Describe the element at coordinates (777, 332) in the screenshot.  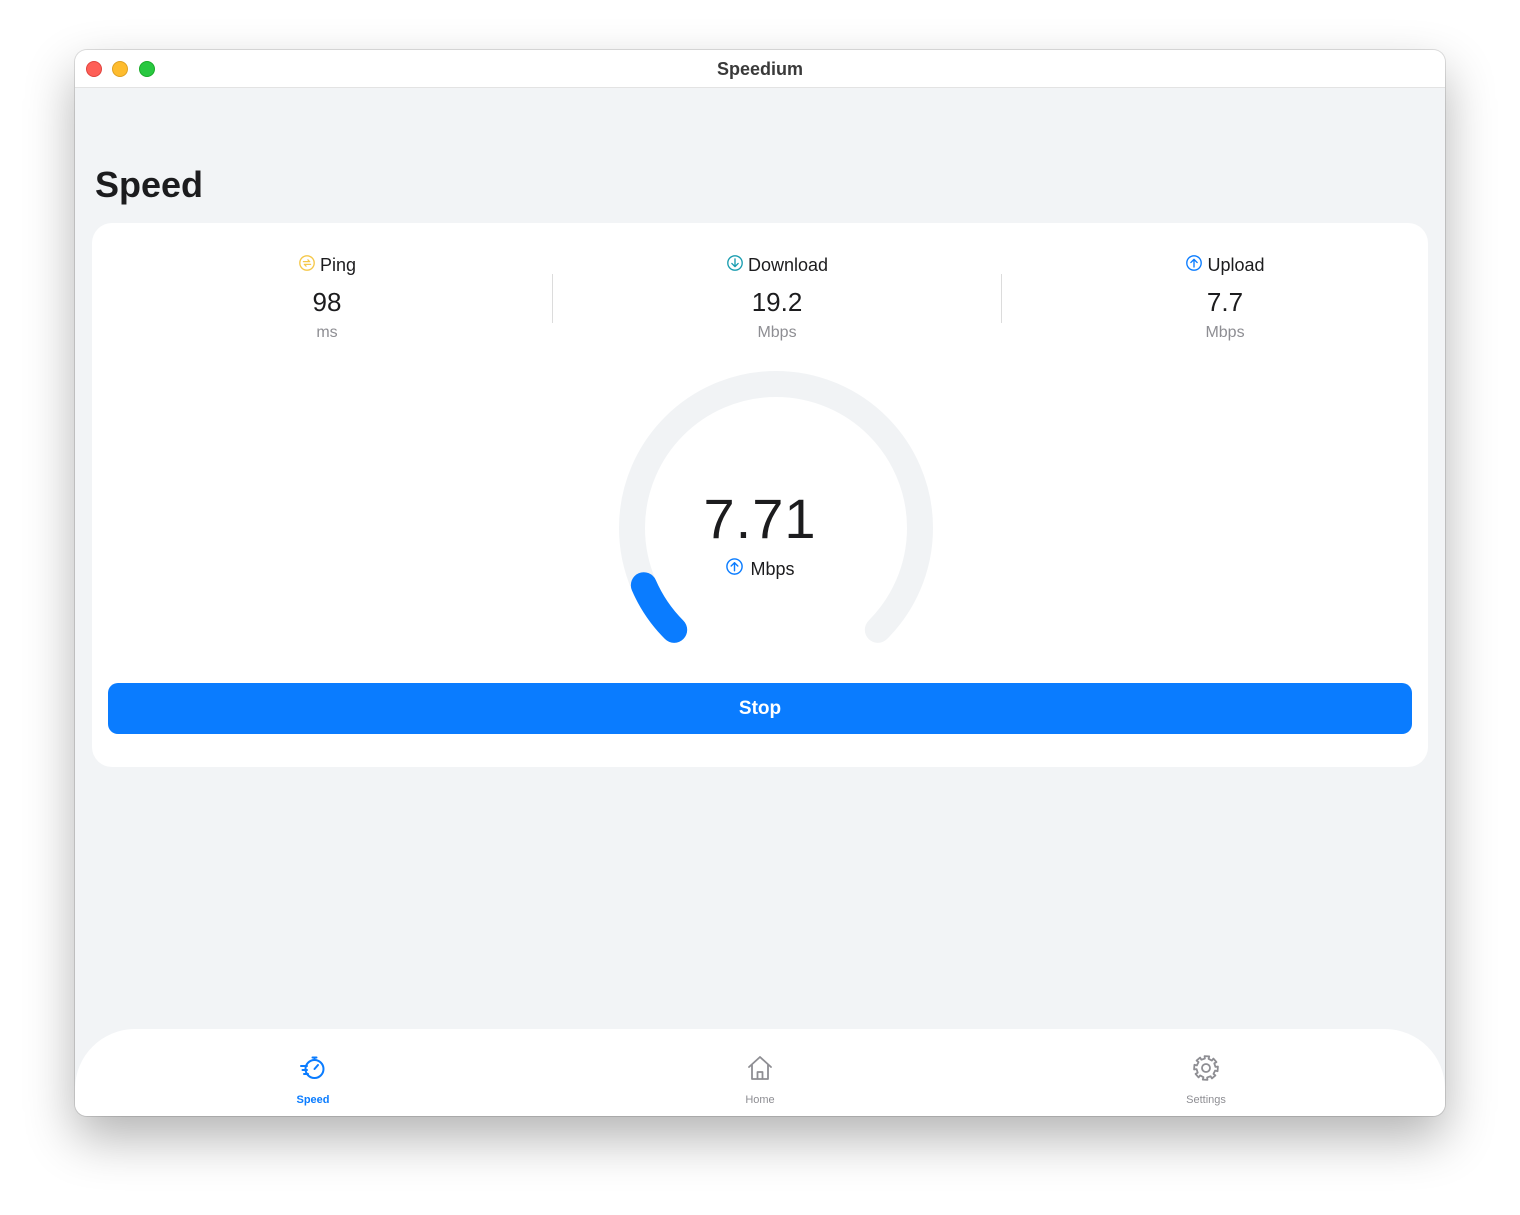
I see `download-unit: Mbps` at that location.